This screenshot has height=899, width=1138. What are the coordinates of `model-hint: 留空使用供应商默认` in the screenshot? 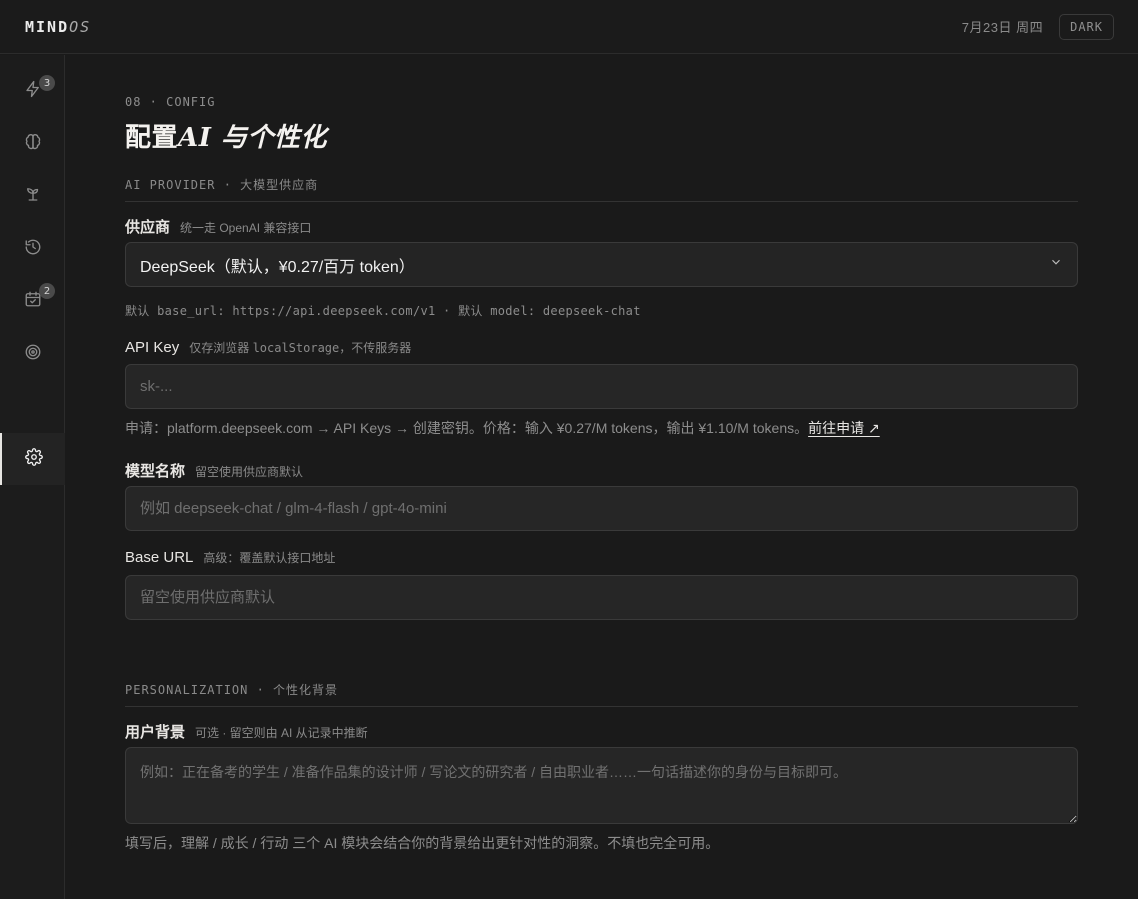 It's located at (249, 472).